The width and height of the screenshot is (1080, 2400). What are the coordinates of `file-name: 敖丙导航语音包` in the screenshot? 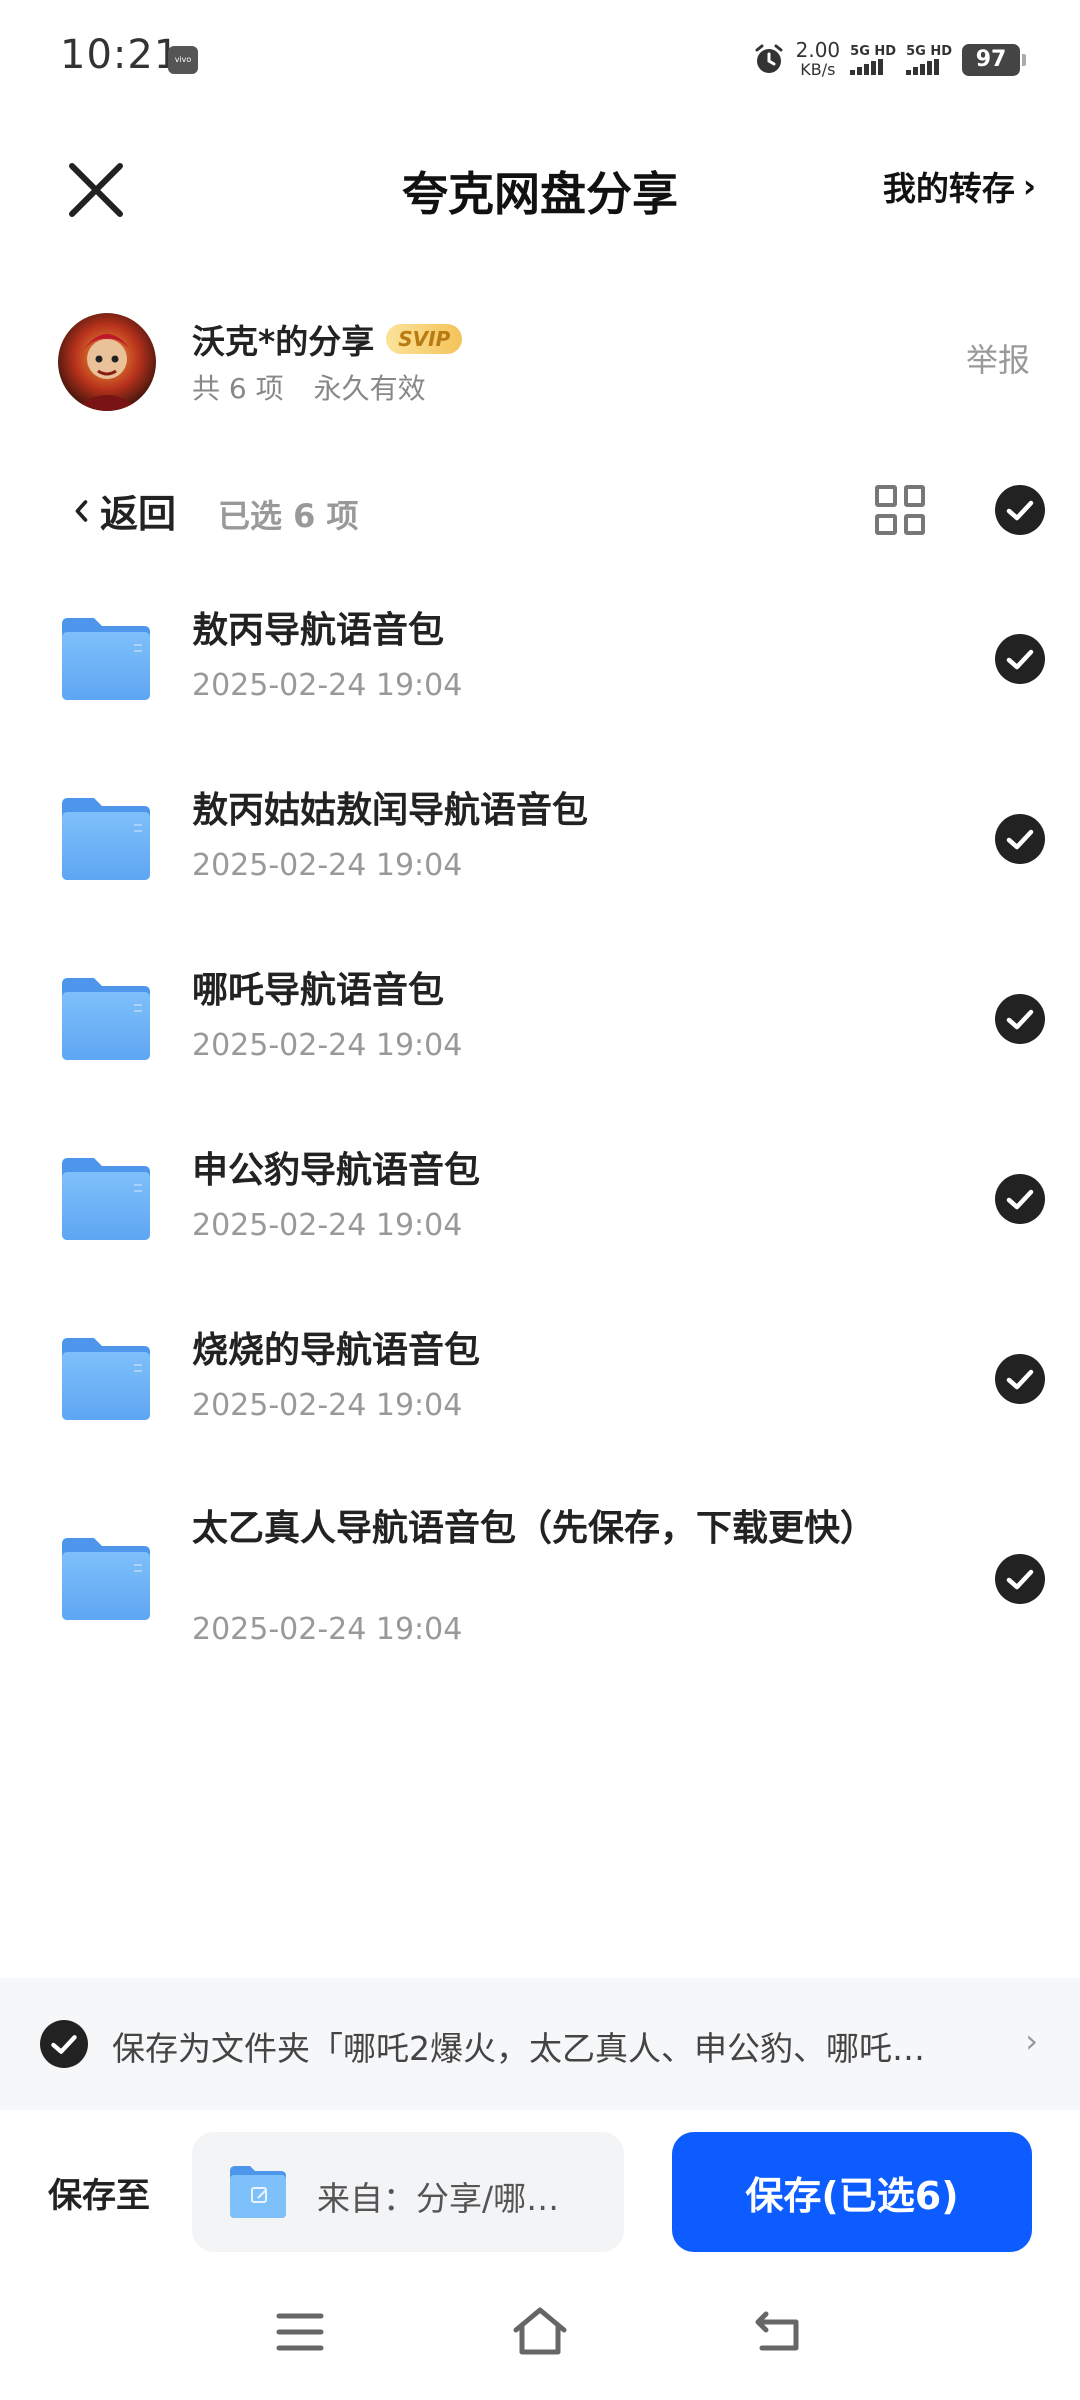 It's located at (318, 630).